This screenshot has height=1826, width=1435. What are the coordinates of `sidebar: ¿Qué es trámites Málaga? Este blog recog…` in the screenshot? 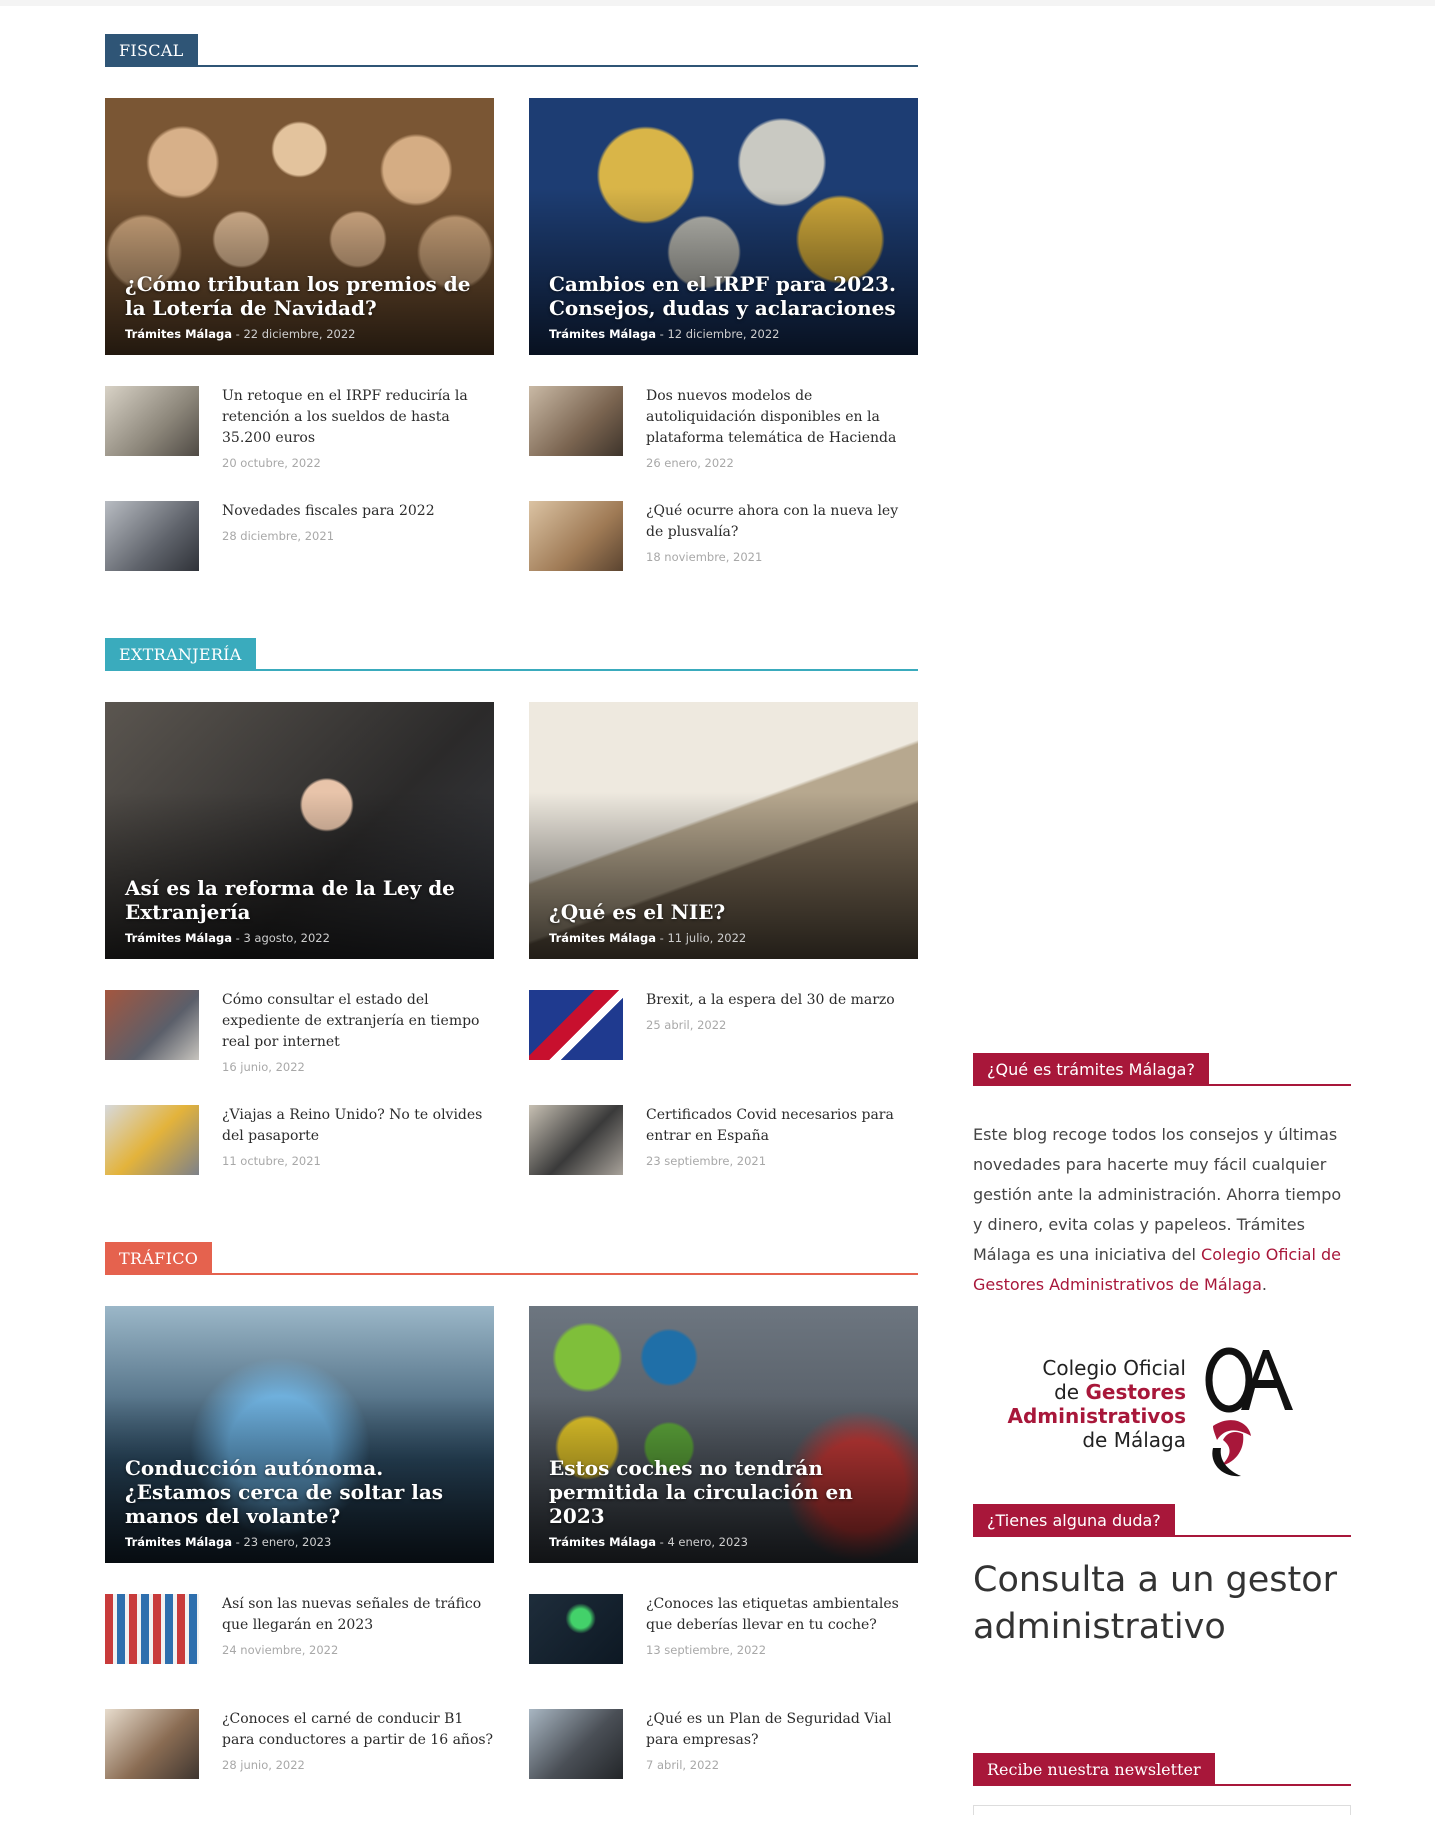 It's located at (1162, 1434).